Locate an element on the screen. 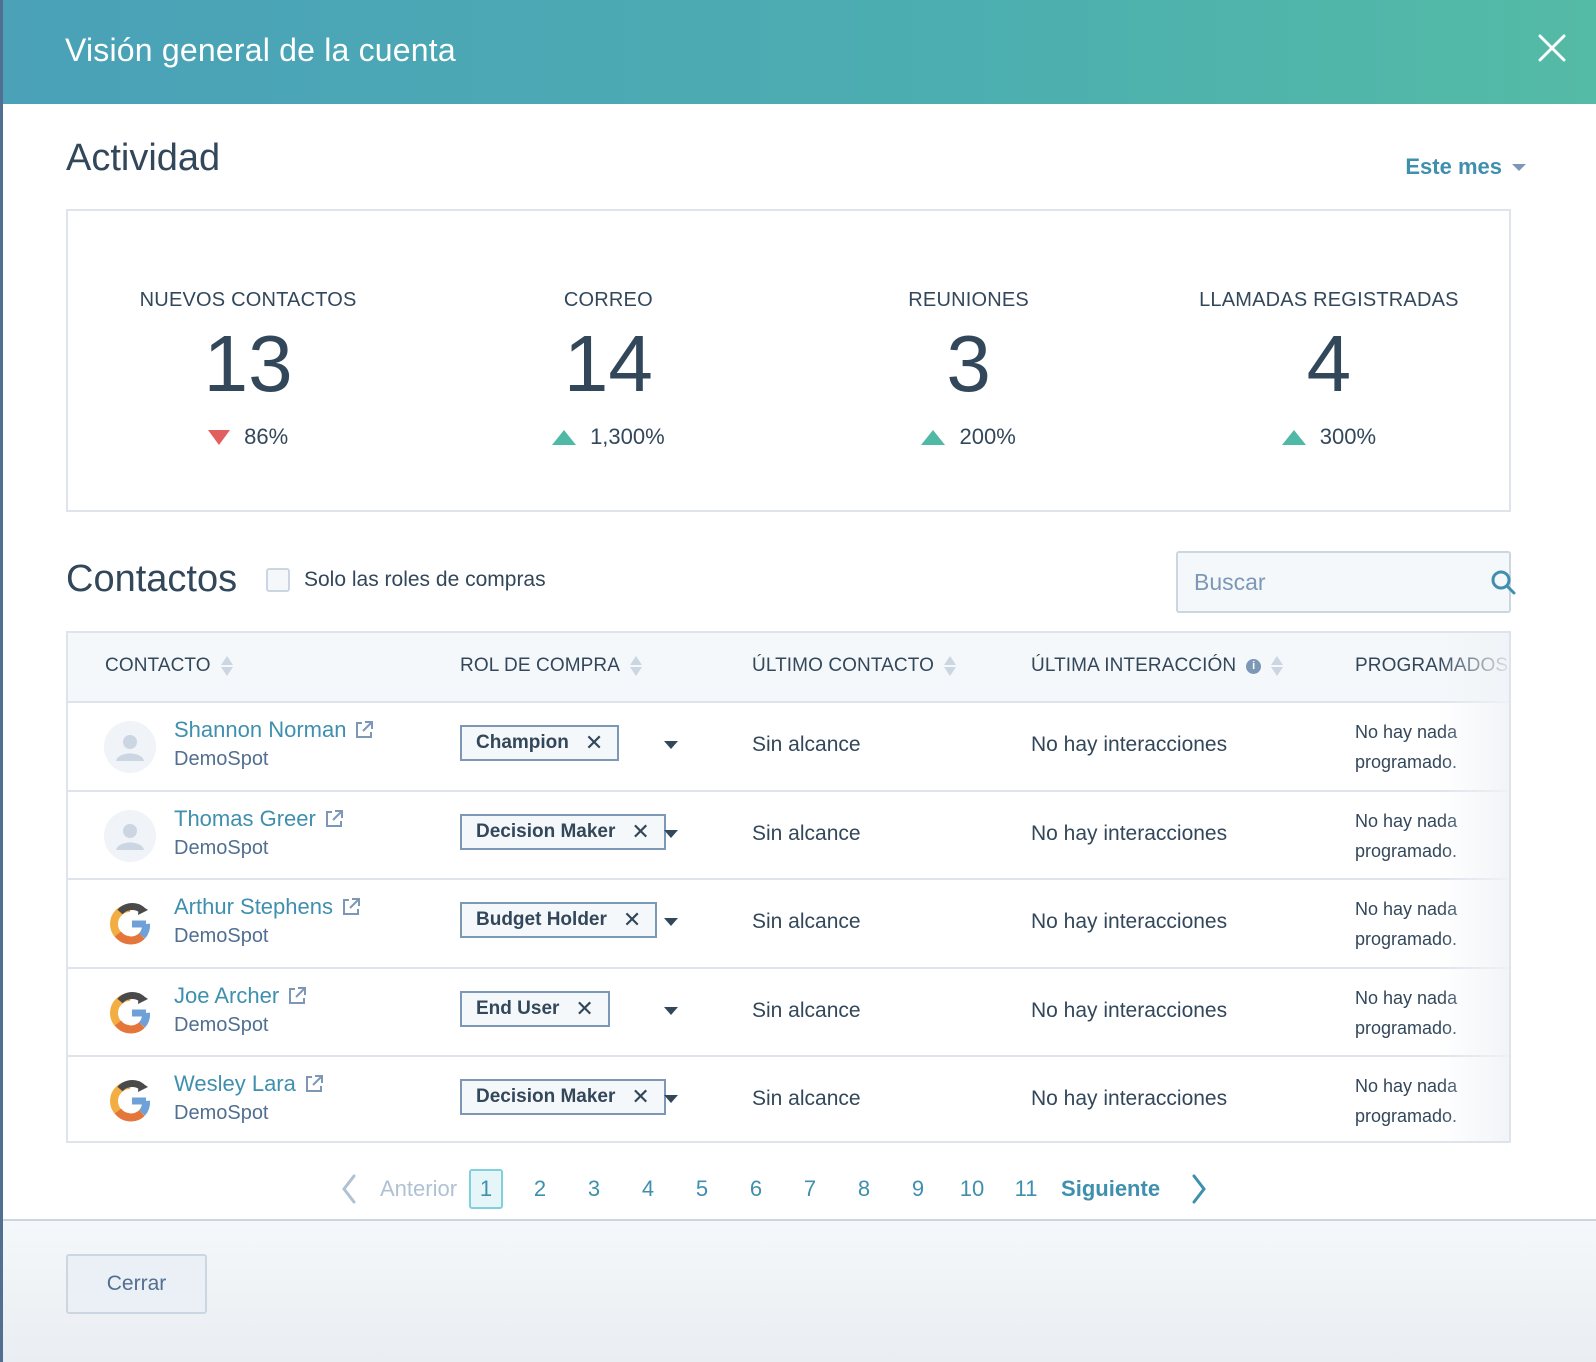 The height and width of the screenshot is (1362, 1596). buying-roles-filter: Solo las roles de compras is located at coordinates (406, 580).